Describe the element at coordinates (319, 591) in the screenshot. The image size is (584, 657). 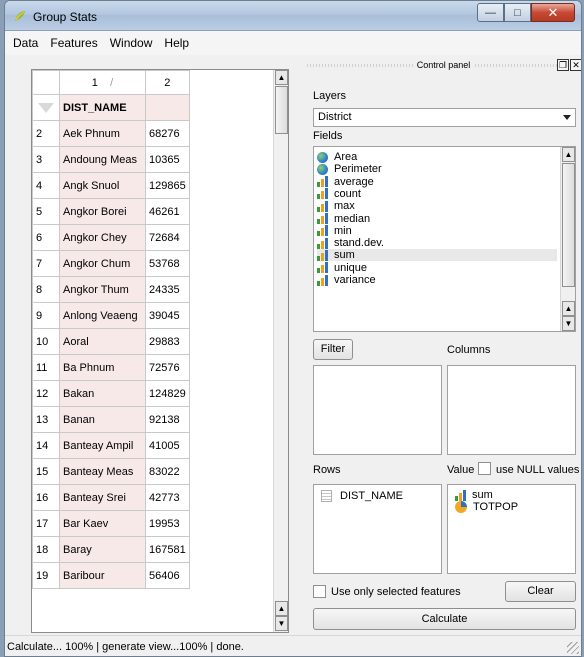
I see `selected-only-checkbox` at that location.